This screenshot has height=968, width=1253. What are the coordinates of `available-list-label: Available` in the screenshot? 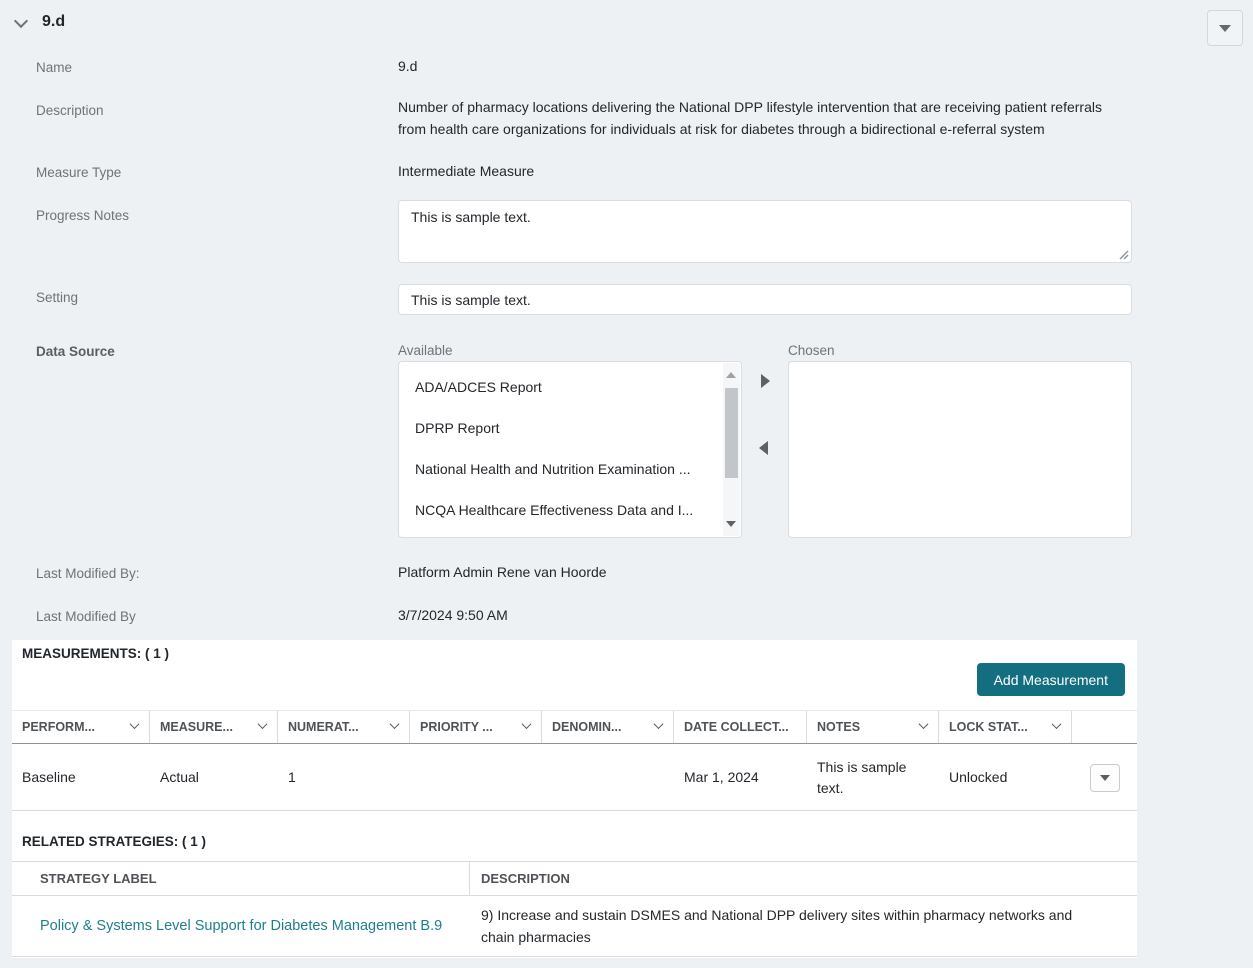 It's located at (425, 350).